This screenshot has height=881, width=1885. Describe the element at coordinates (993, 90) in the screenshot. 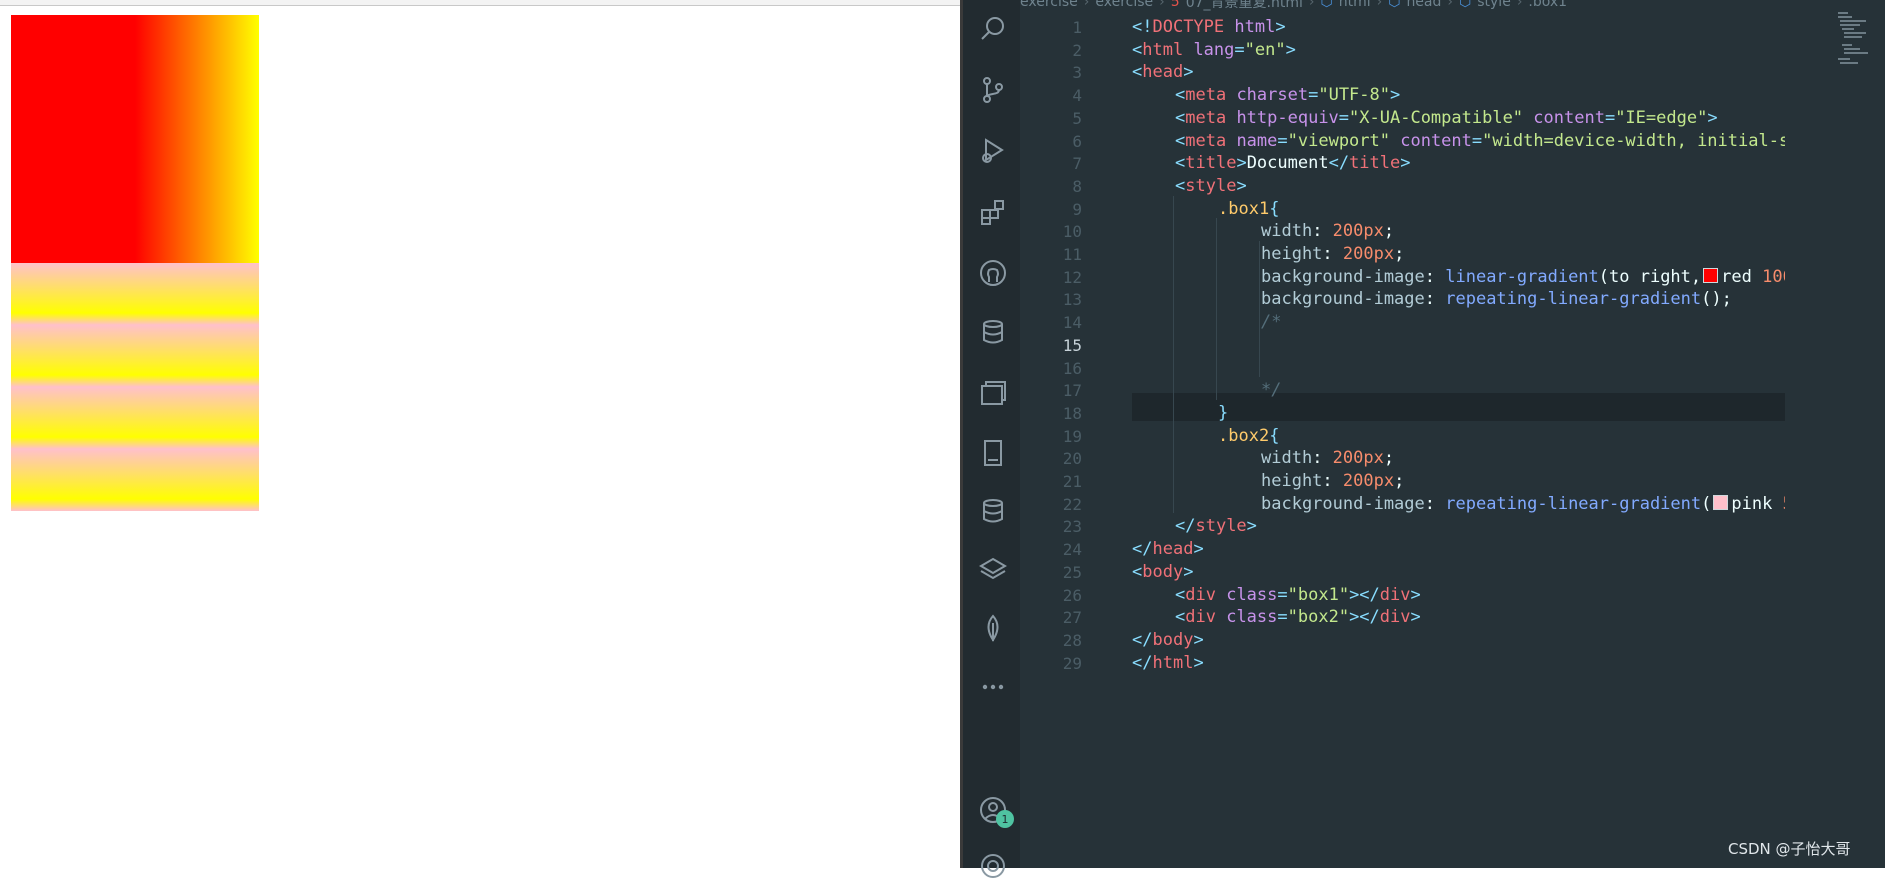

I see `source-control-icon` at that location.